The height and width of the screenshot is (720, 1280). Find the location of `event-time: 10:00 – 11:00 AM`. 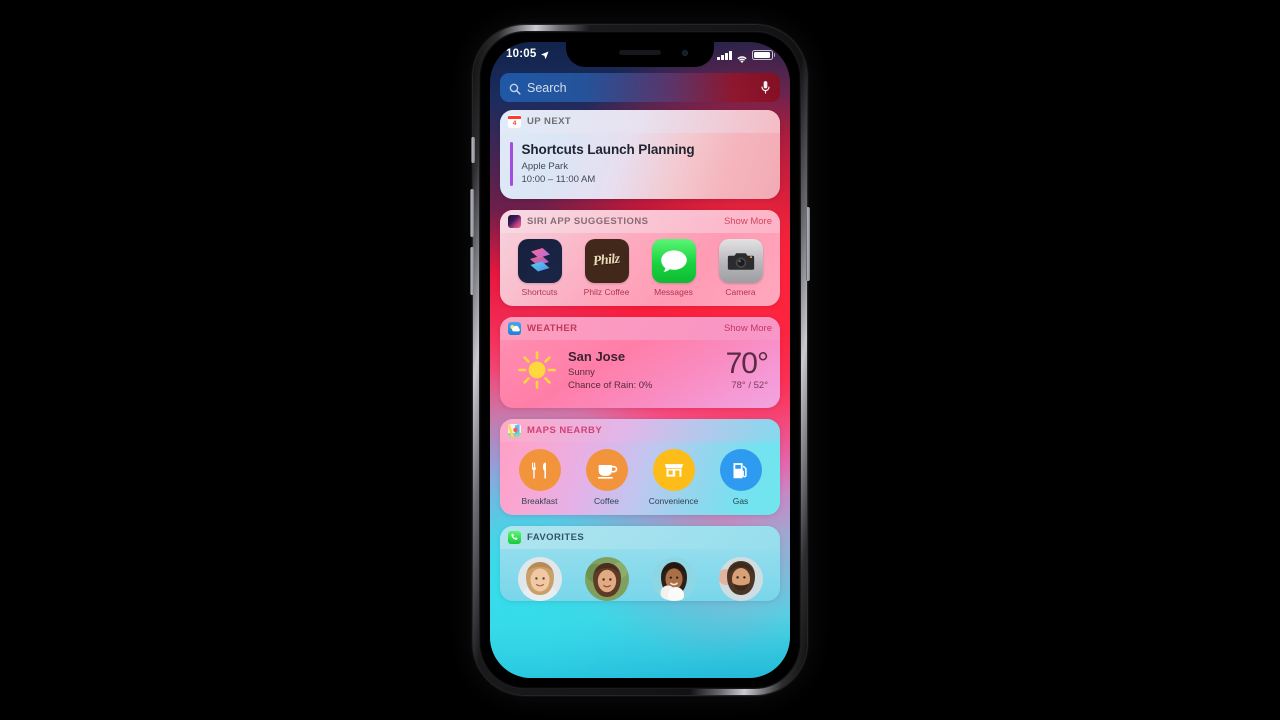

event-time: 10:00 – 11:00 AM is located at coordinates (558, 179).